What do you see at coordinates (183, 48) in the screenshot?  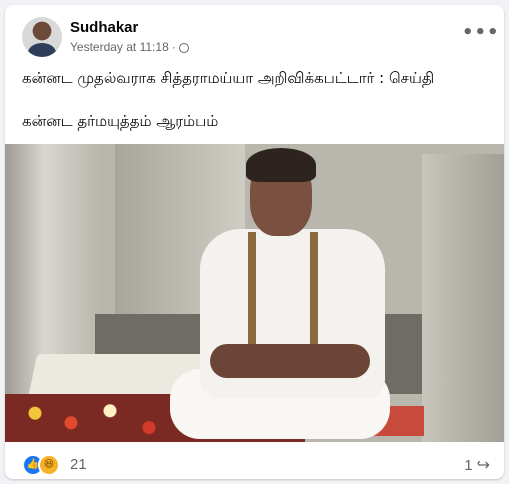 I see `globe-icon` at bounding box center [183, 48].